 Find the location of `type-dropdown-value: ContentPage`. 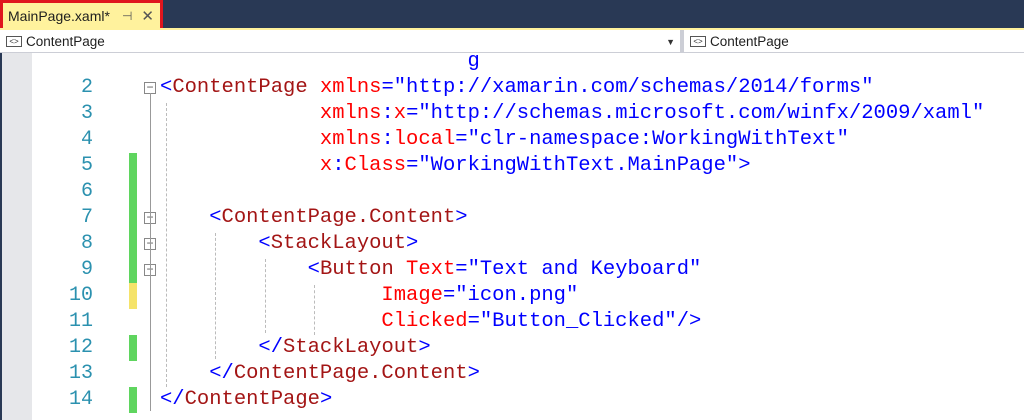

type-dropdown-value: ContentPage is located at coordinates (65, 41).